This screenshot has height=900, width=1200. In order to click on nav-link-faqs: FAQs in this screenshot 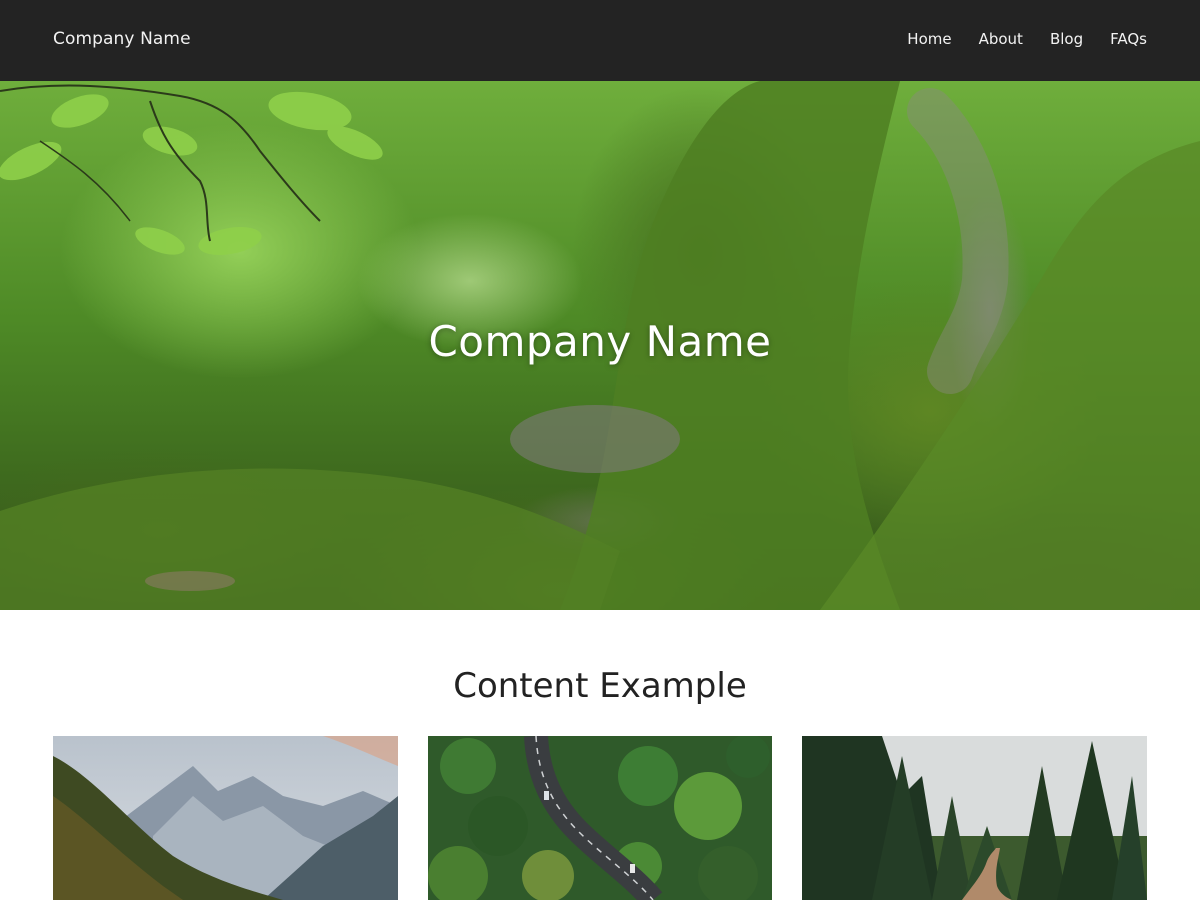, I will do `click(1128, 39)`.